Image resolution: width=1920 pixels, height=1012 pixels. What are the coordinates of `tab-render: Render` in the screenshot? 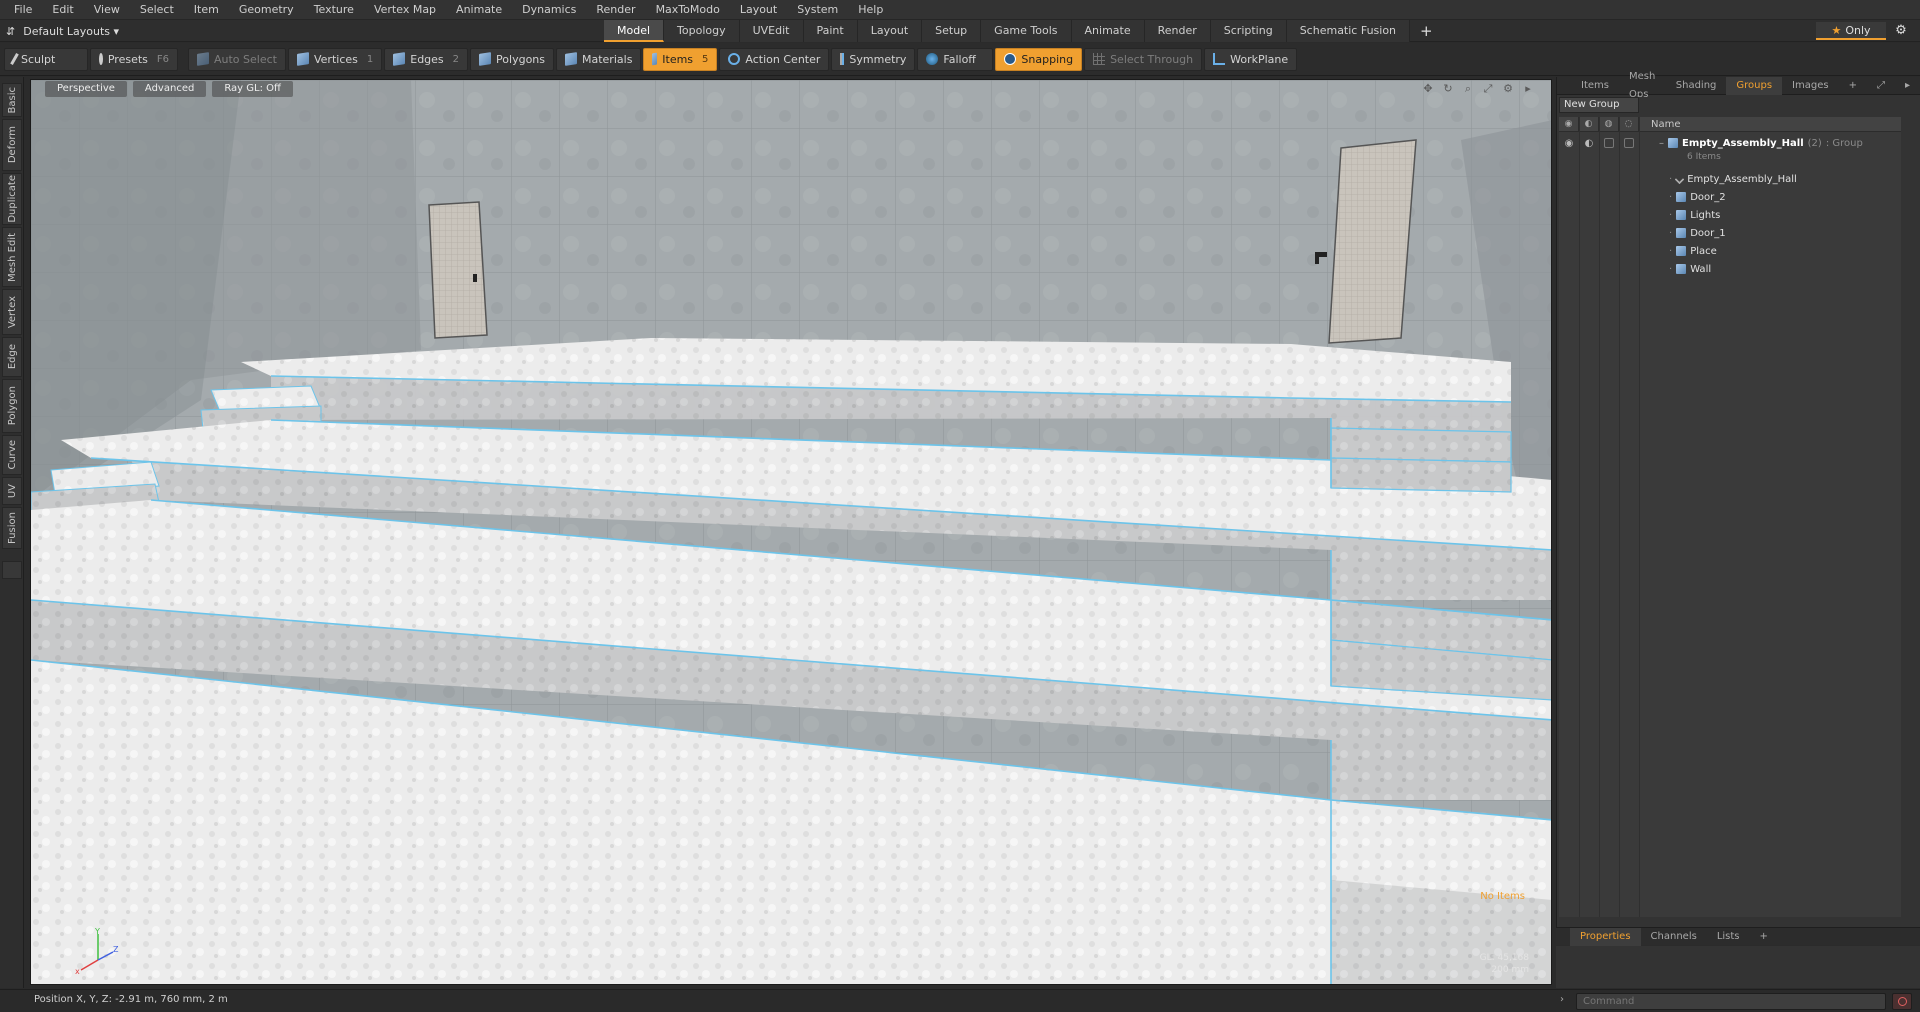 It's located at (1177, 31).